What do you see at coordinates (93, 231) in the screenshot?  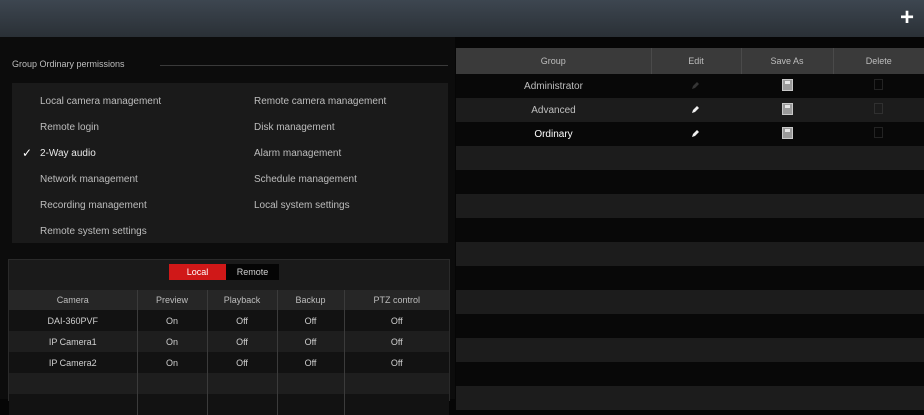 I see `perm-remote-system-settings: Remote system settings` at bounding box center [93, 231].